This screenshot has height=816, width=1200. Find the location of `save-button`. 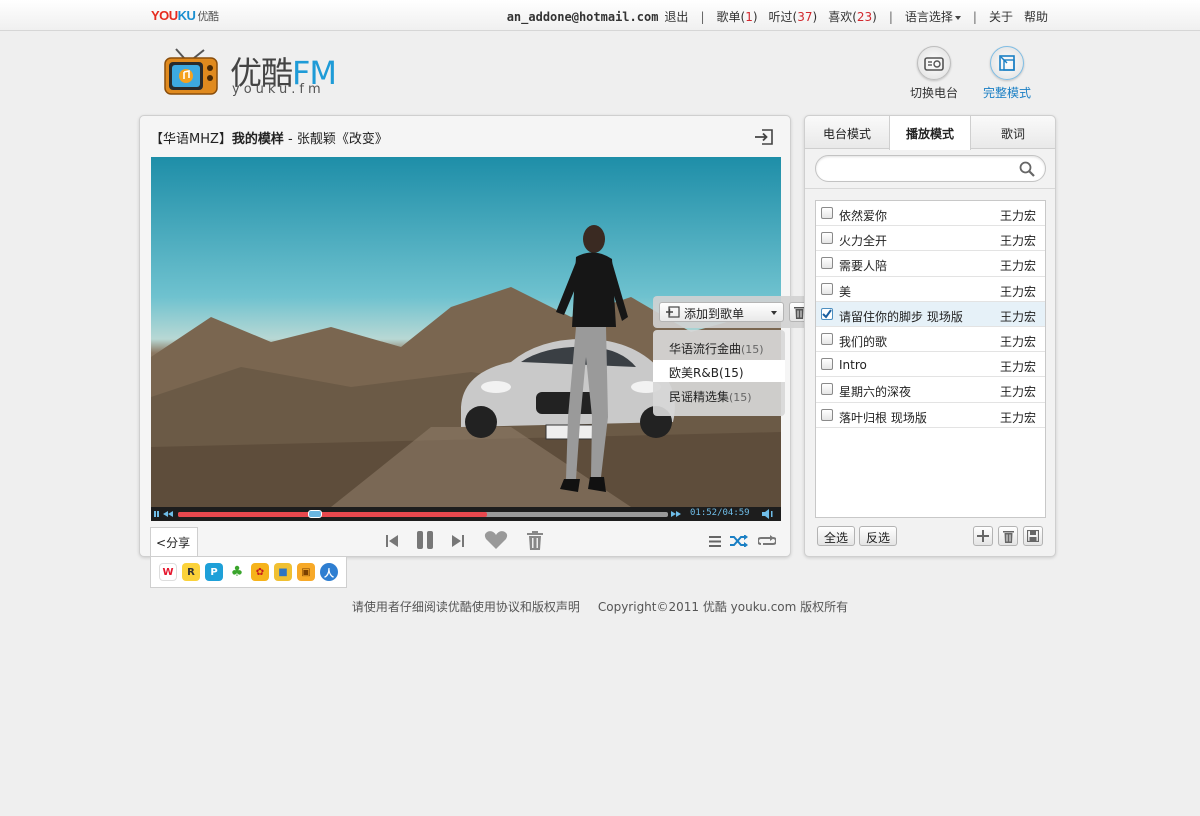

save-button is located at coordinates (1033, 536).